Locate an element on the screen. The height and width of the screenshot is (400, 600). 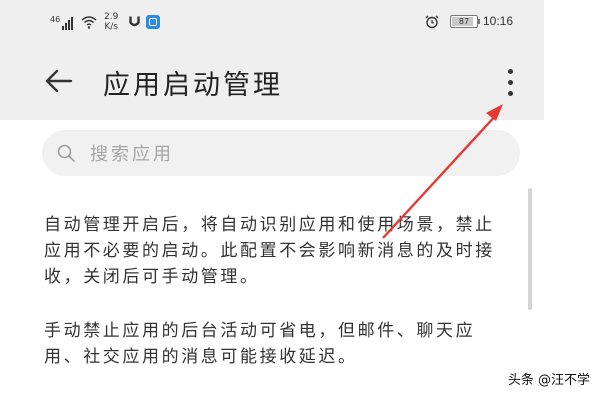
search-bar is located at coordinates (281, 153).